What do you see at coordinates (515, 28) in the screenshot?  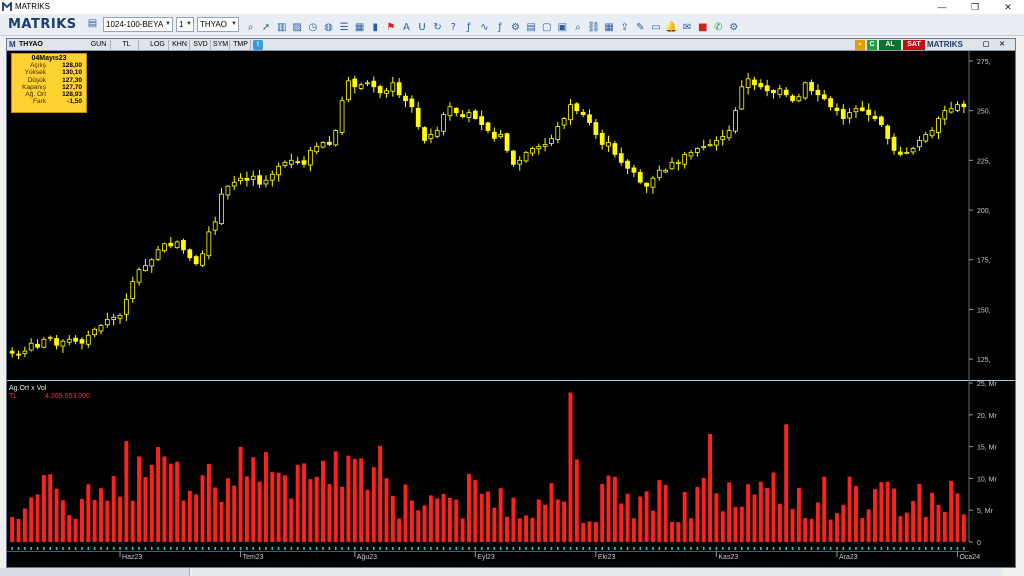 I see `settings-icon: ⚙` at bounding box center [515, 28].